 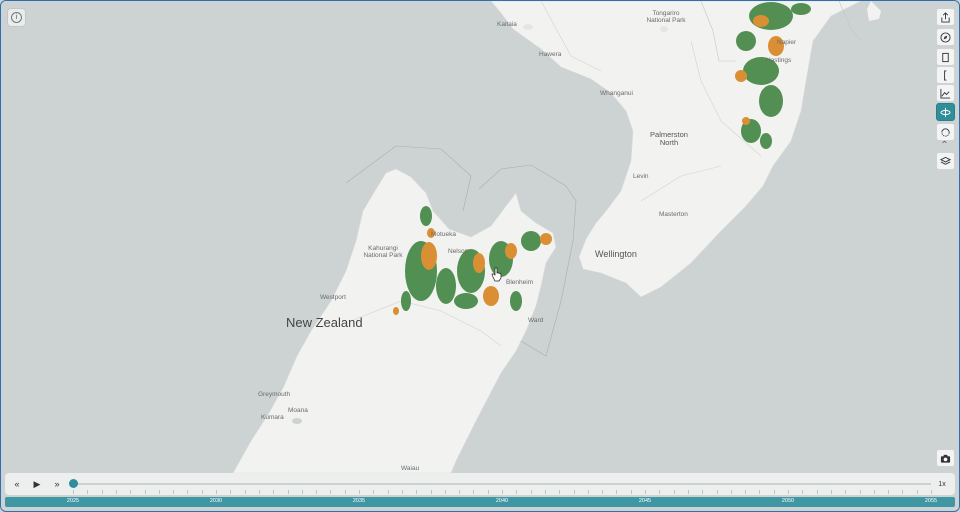 What do you see at coordinates (945, 75) in the screenshot?
I see `bracket-button` at bounding box center [945, 75].